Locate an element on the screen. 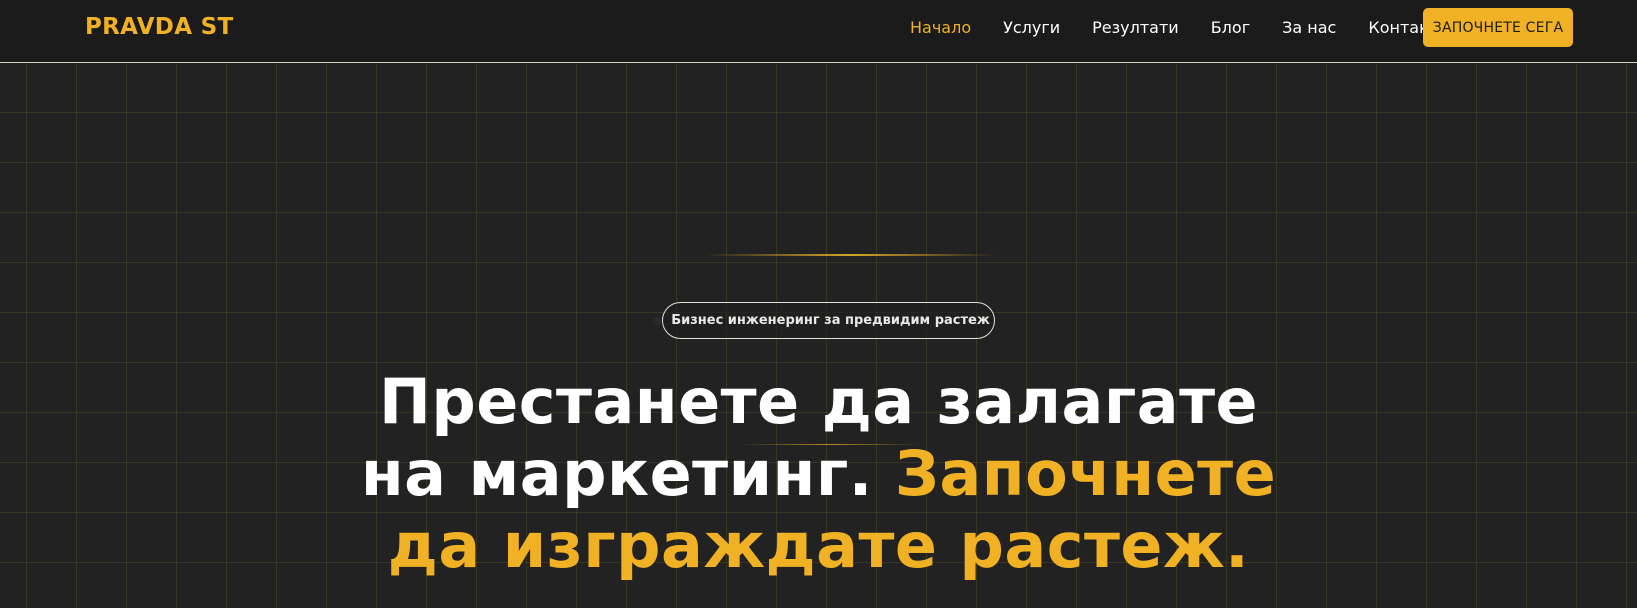 This screenshot has width=1637, height=608. start-now-button: ЗАПОЧНЕТЕ СЕГА is located at coordinates (1498, 27).